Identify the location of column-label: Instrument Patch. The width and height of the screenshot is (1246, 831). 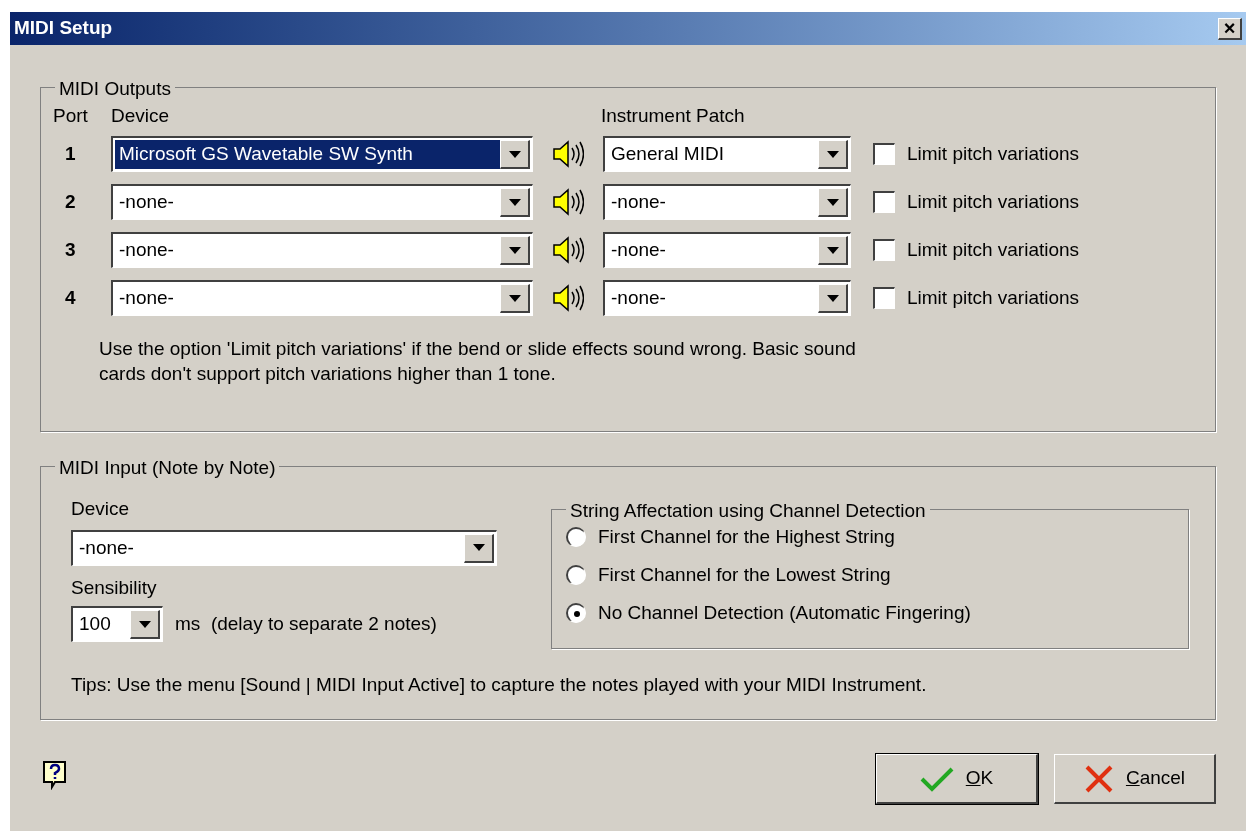
(673, 115).